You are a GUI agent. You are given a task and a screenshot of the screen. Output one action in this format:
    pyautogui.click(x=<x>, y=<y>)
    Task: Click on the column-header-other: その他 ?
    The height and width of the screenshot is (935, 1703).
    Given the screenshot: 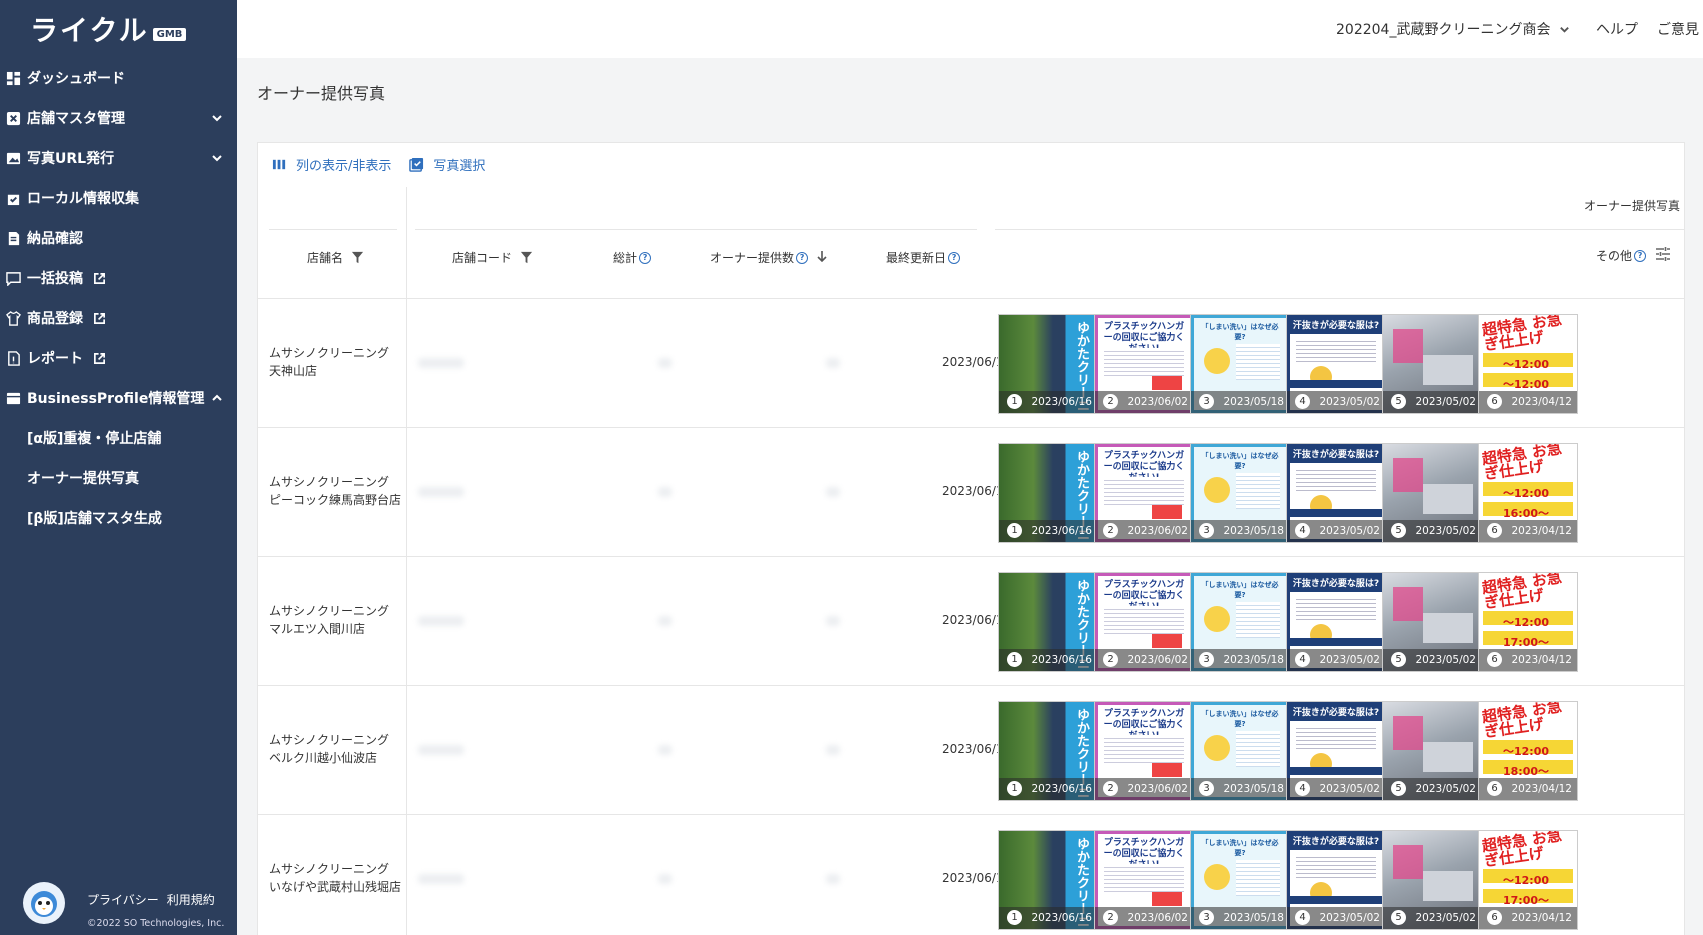 What is the action you would take?
    pyautogui.click(x=1634, y=255)
    